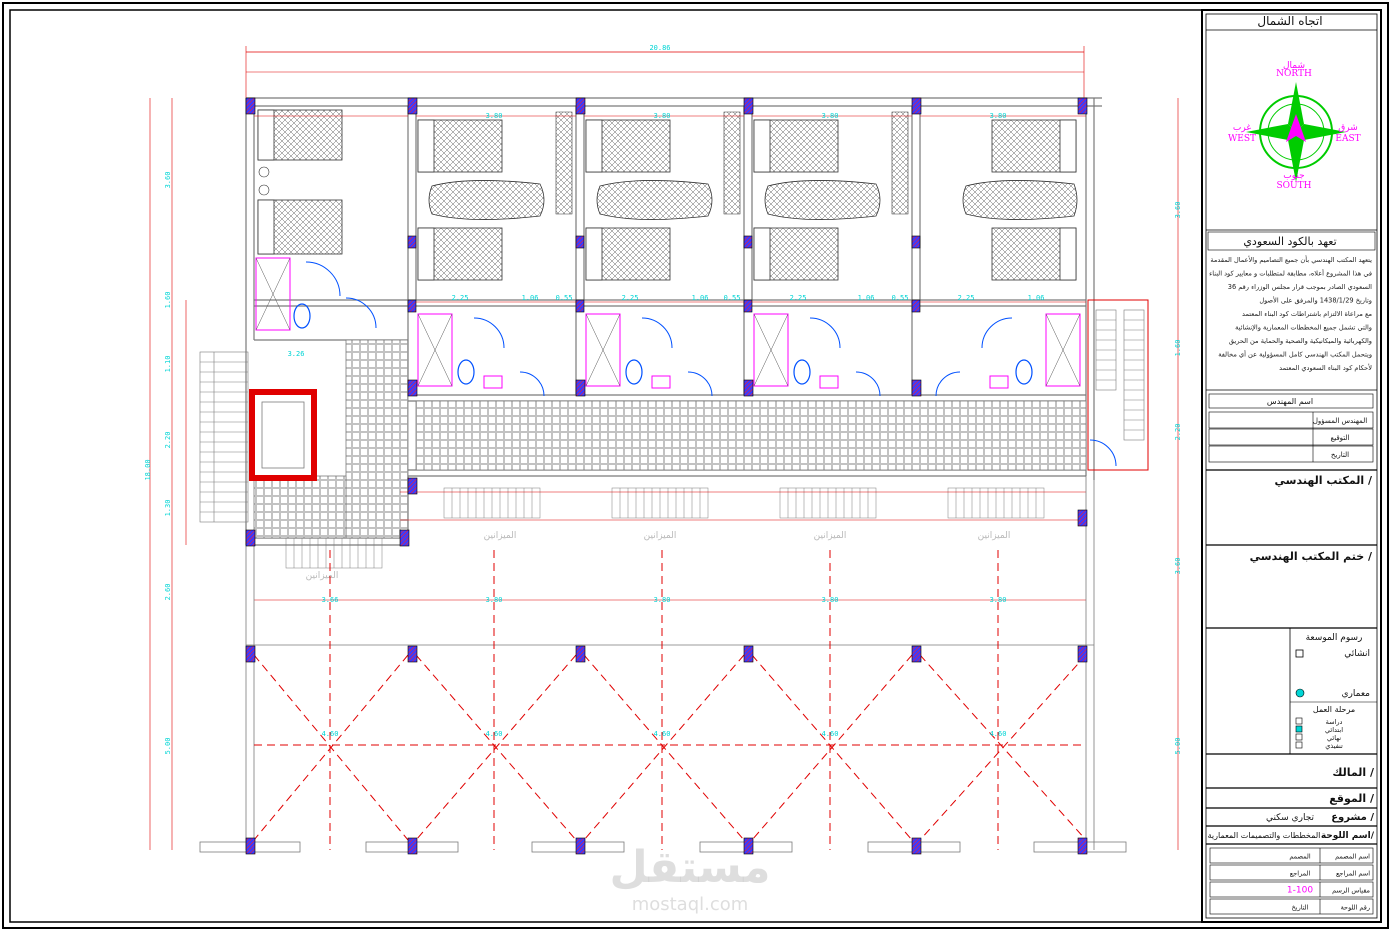 The height and width of the screenshot is (931, 1391). What do you see at coordinates (1357, 654) in the screenshot?
I see `type-option-structural: انشائي` at bounding box center [1357, 654].